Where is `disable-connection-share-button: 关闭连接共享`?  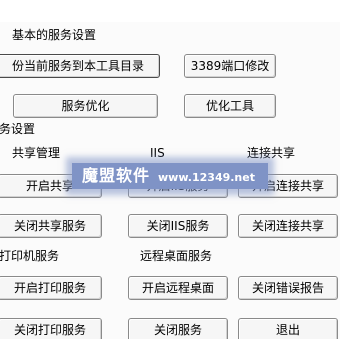
disable-connection-share-button: 关闭连接共享 is located at coordinates (288, 226).